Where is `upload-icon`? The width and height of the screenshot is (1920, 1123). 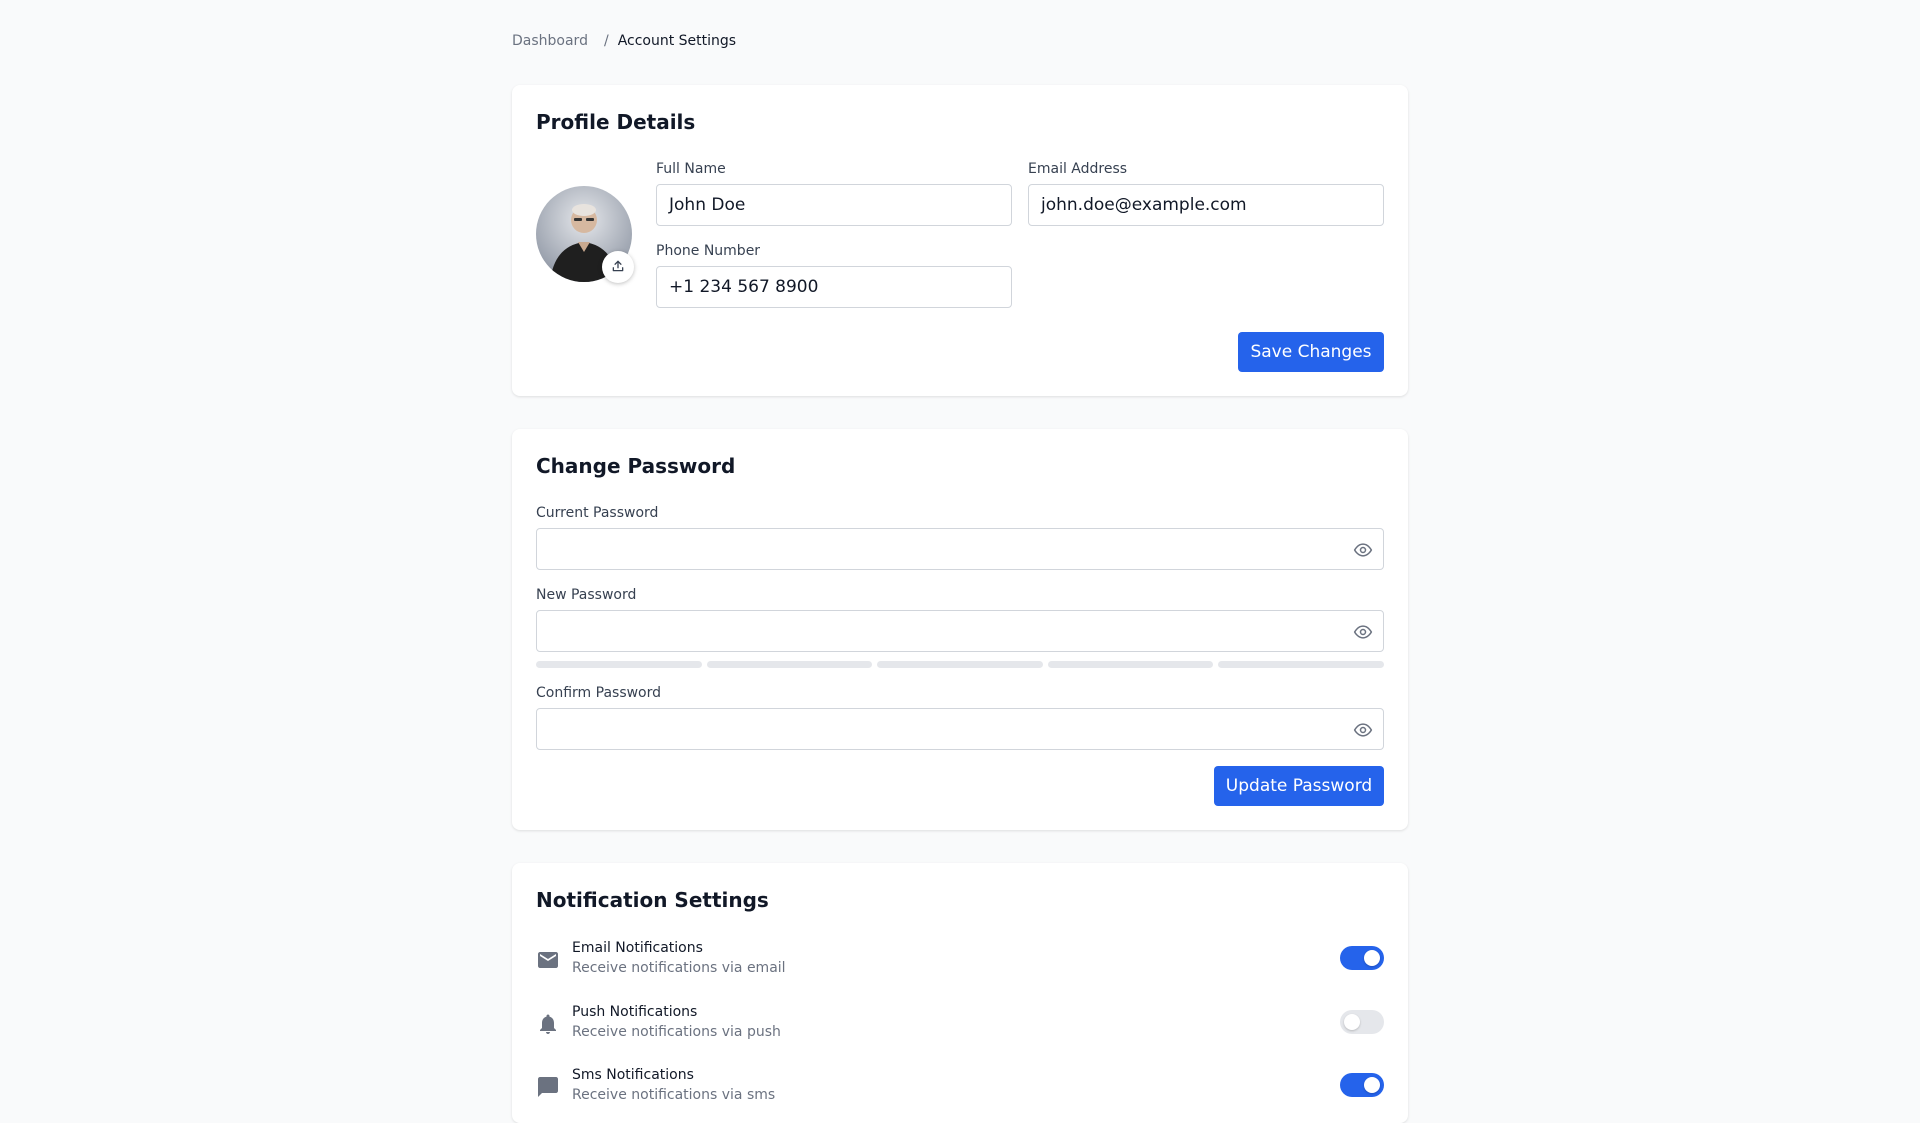
upload-icon is located at coordinates (618, 267).